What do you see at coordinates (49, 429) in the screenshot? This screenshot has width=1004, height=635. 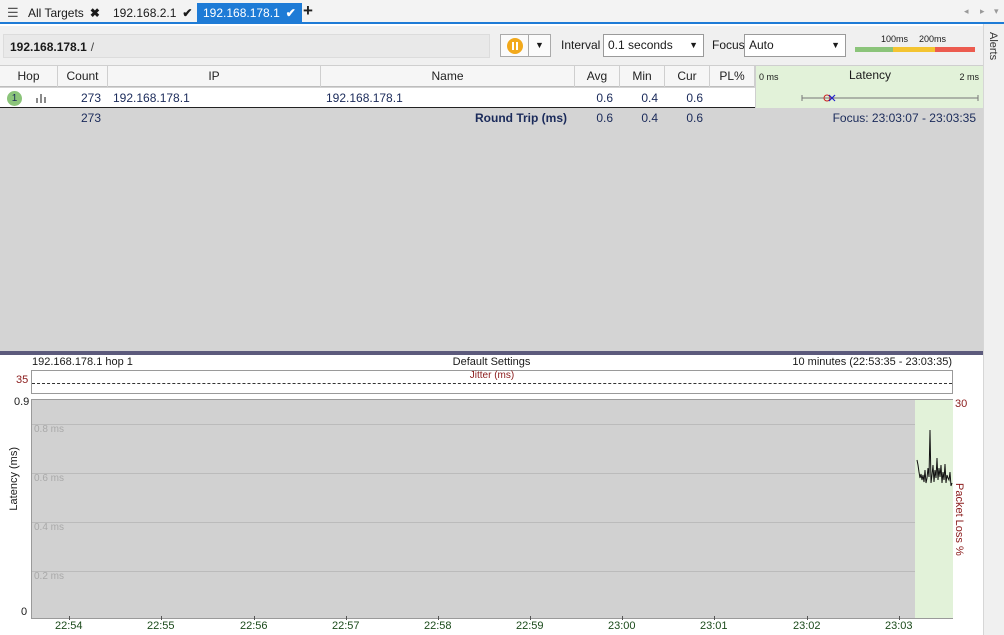 I see `gridline-label: 0.8 ms` at bounding box center [49, 429].